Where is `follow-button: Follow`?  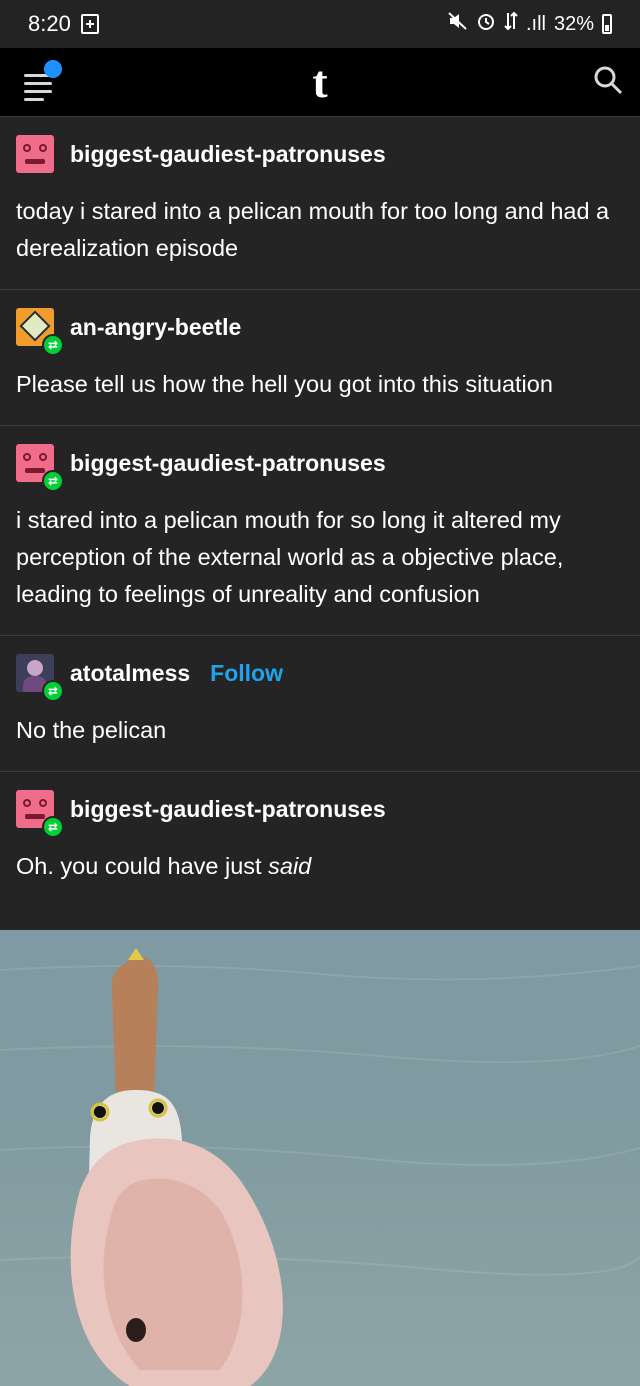 follow-button: Follow is located at coordinates (246, 673).